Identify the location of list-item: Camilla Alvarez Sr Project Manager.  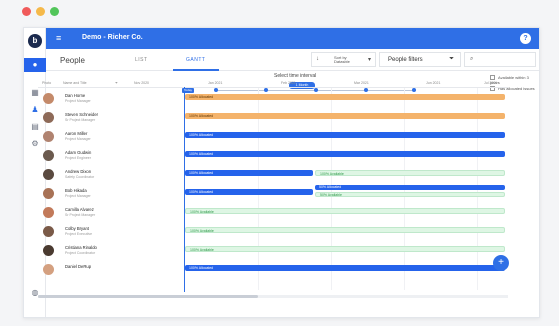
(111, 212).